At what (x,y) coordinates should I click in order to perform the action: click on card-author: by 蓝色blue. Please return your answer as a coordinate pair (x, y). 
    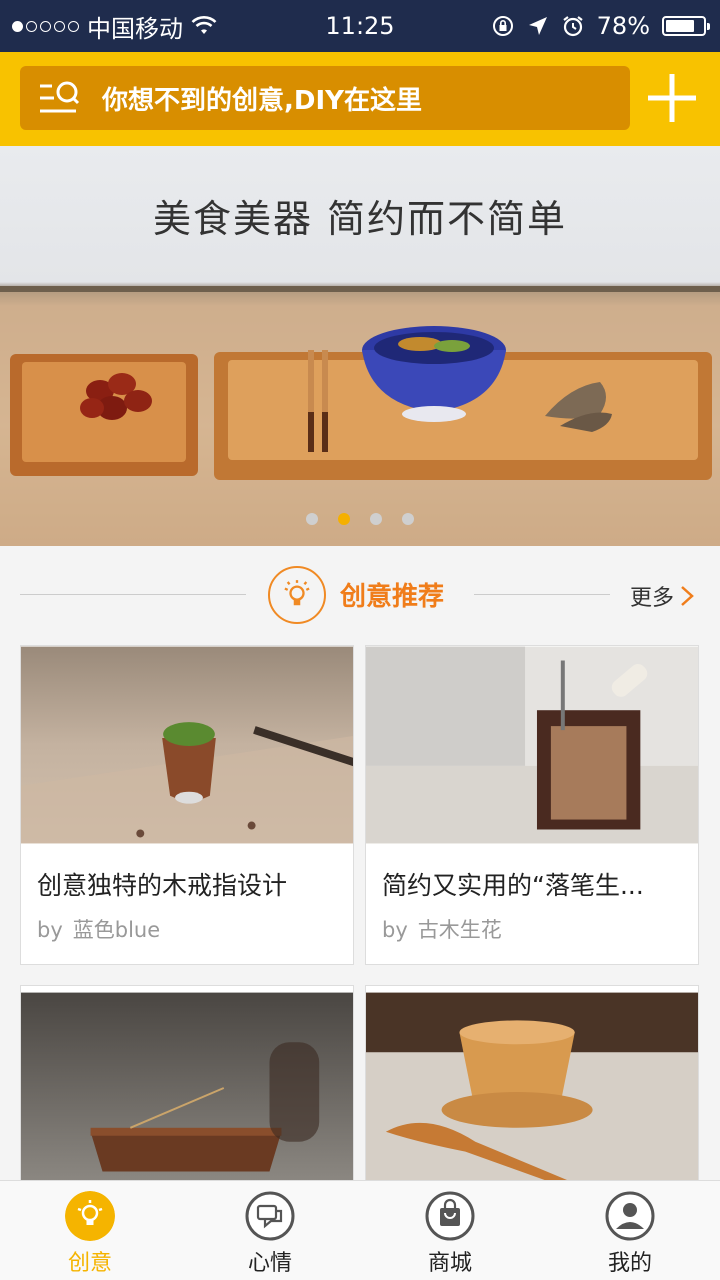
    Looking at the image, I should click on (187, 923).